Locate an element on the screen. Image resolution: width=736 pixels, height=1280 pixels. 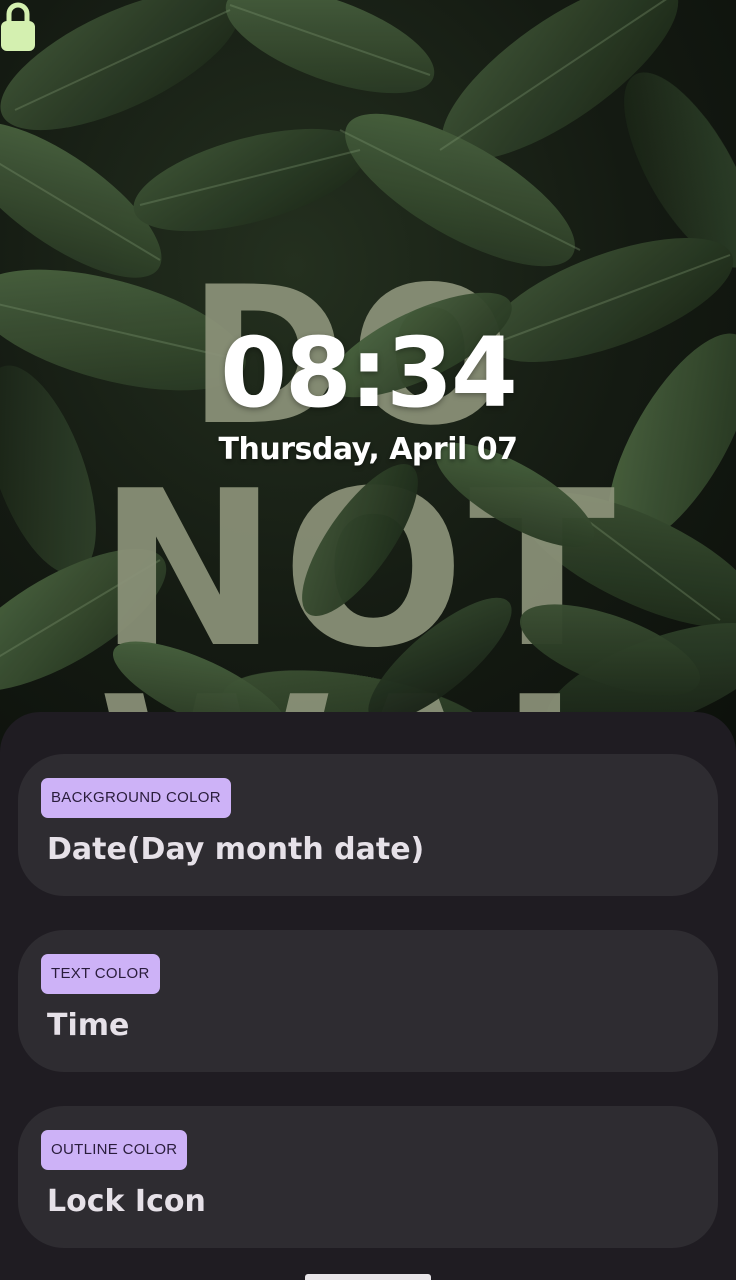
option-card-date: BACKGROUND COLOR Date(Day month date) is located at coordinates (368, 825).